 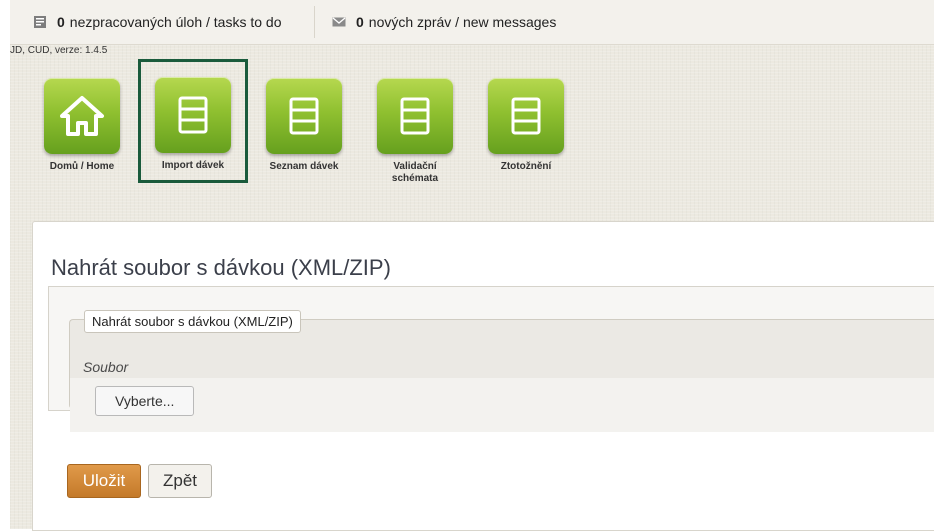 I want to click on nav-label-import: Import dávek, so click(x=193, y=165).